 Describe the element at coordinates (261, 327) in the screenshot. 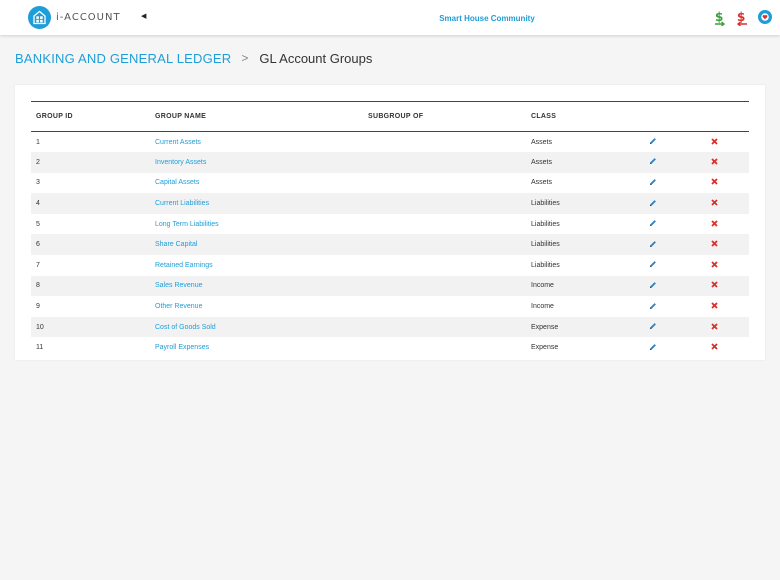

I see `group-name-link: Cost of Goods Sold` at that location.